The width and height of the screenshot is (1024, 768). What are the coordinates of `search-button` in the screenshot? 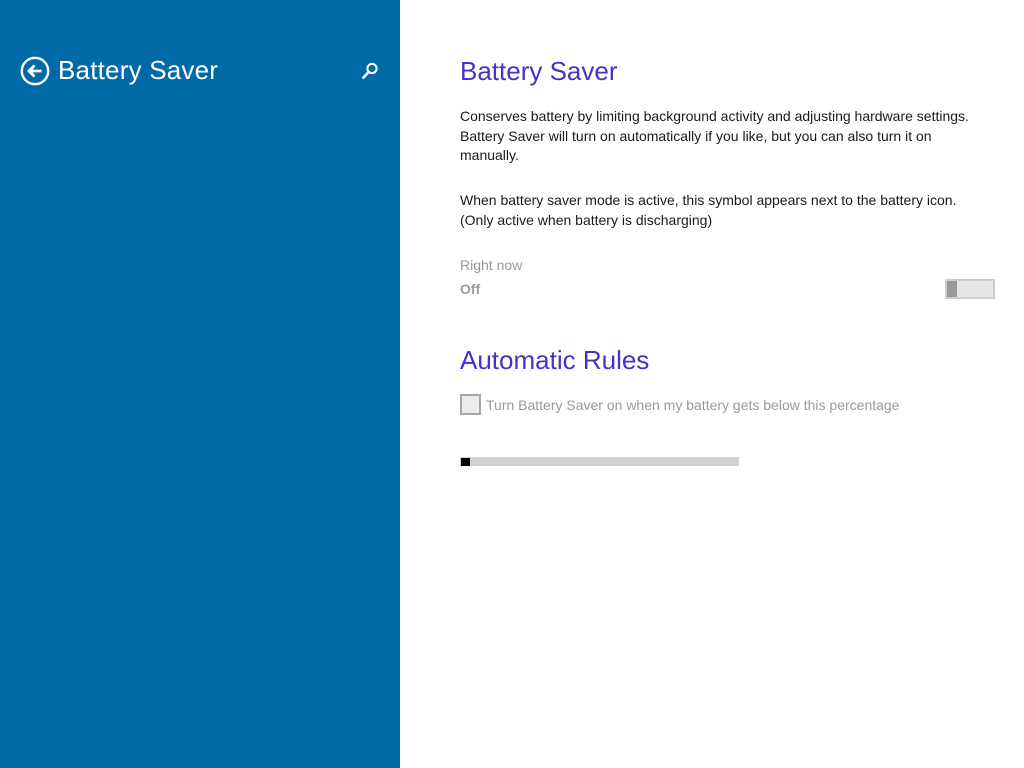 It's located at (370, 71).